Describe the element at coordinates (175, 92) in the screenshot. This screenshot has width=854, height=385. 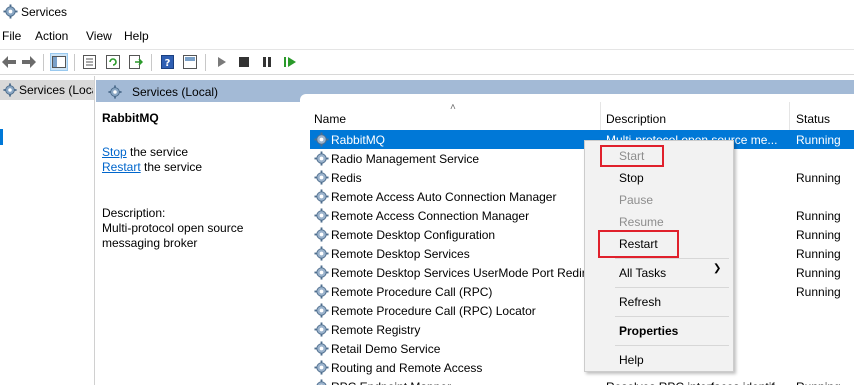
I see `content-header-title: Services (Local)` at that location.